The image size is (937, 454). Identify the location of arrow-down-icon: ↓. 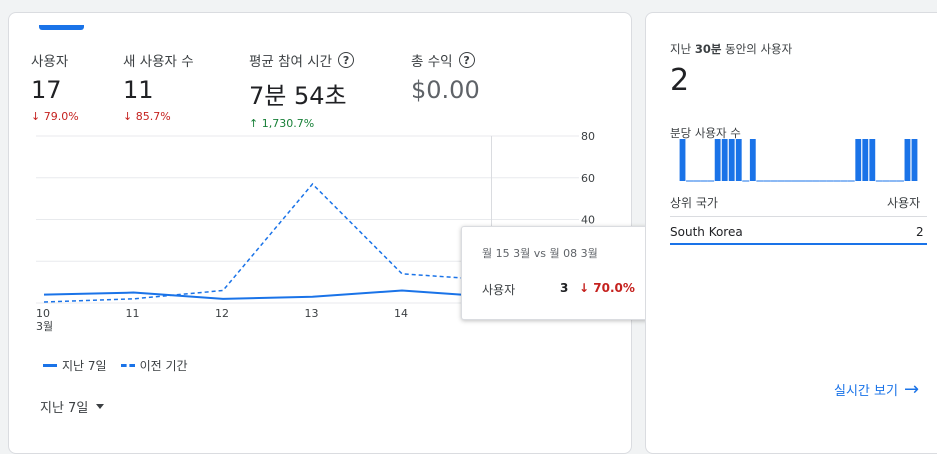
(584, 288).